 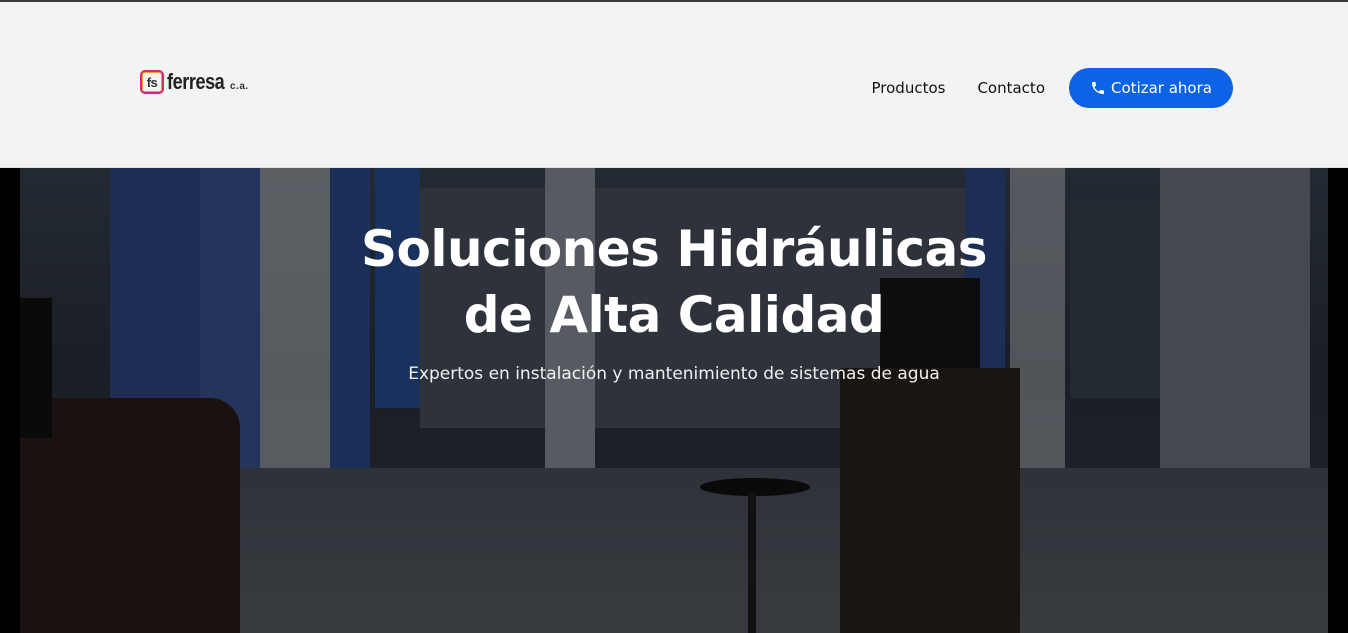 I want to click on phone-icon, so click(x=1098, y=88).